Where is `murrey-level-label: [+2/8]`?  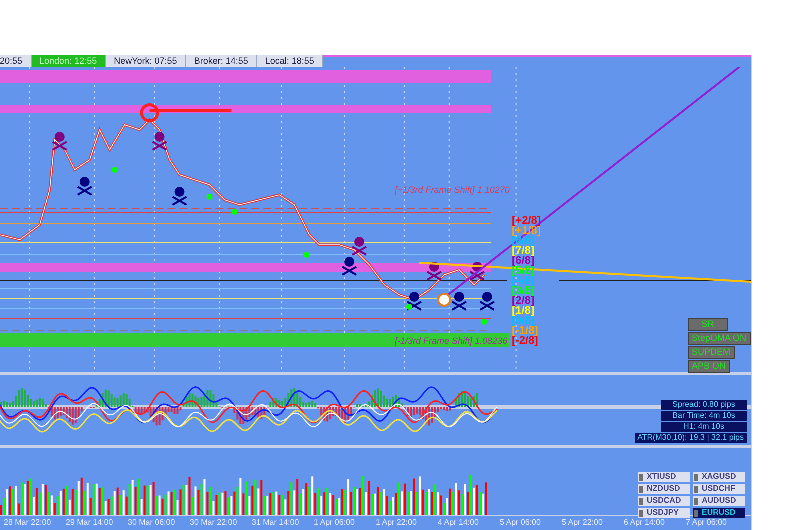 murrey-level-label: [+2/8] is located at coordinates (527, 221).